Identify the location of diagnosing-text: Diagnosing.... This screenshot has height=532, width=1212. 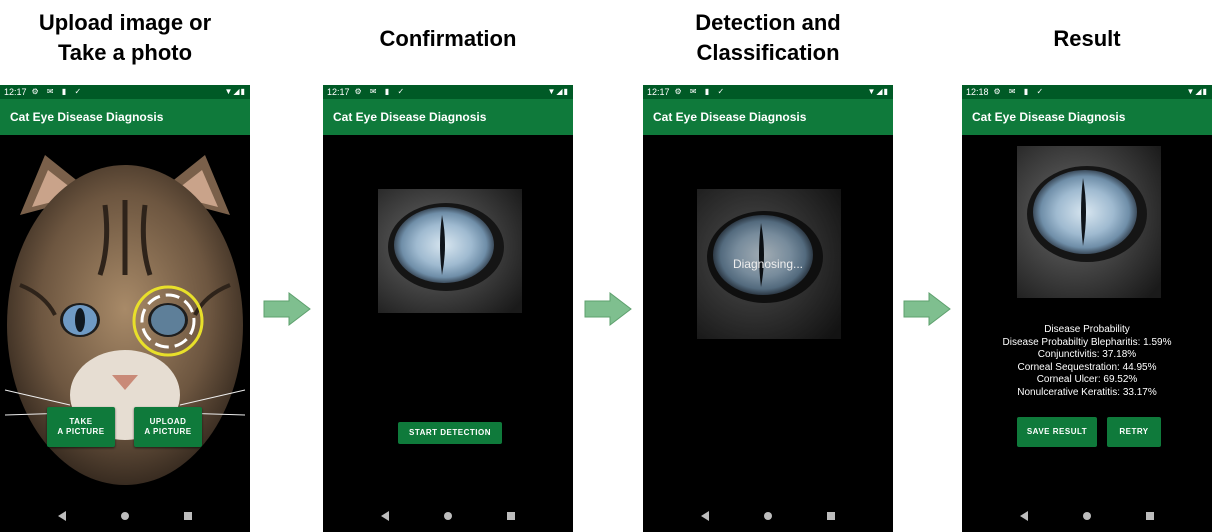
(768, 264).